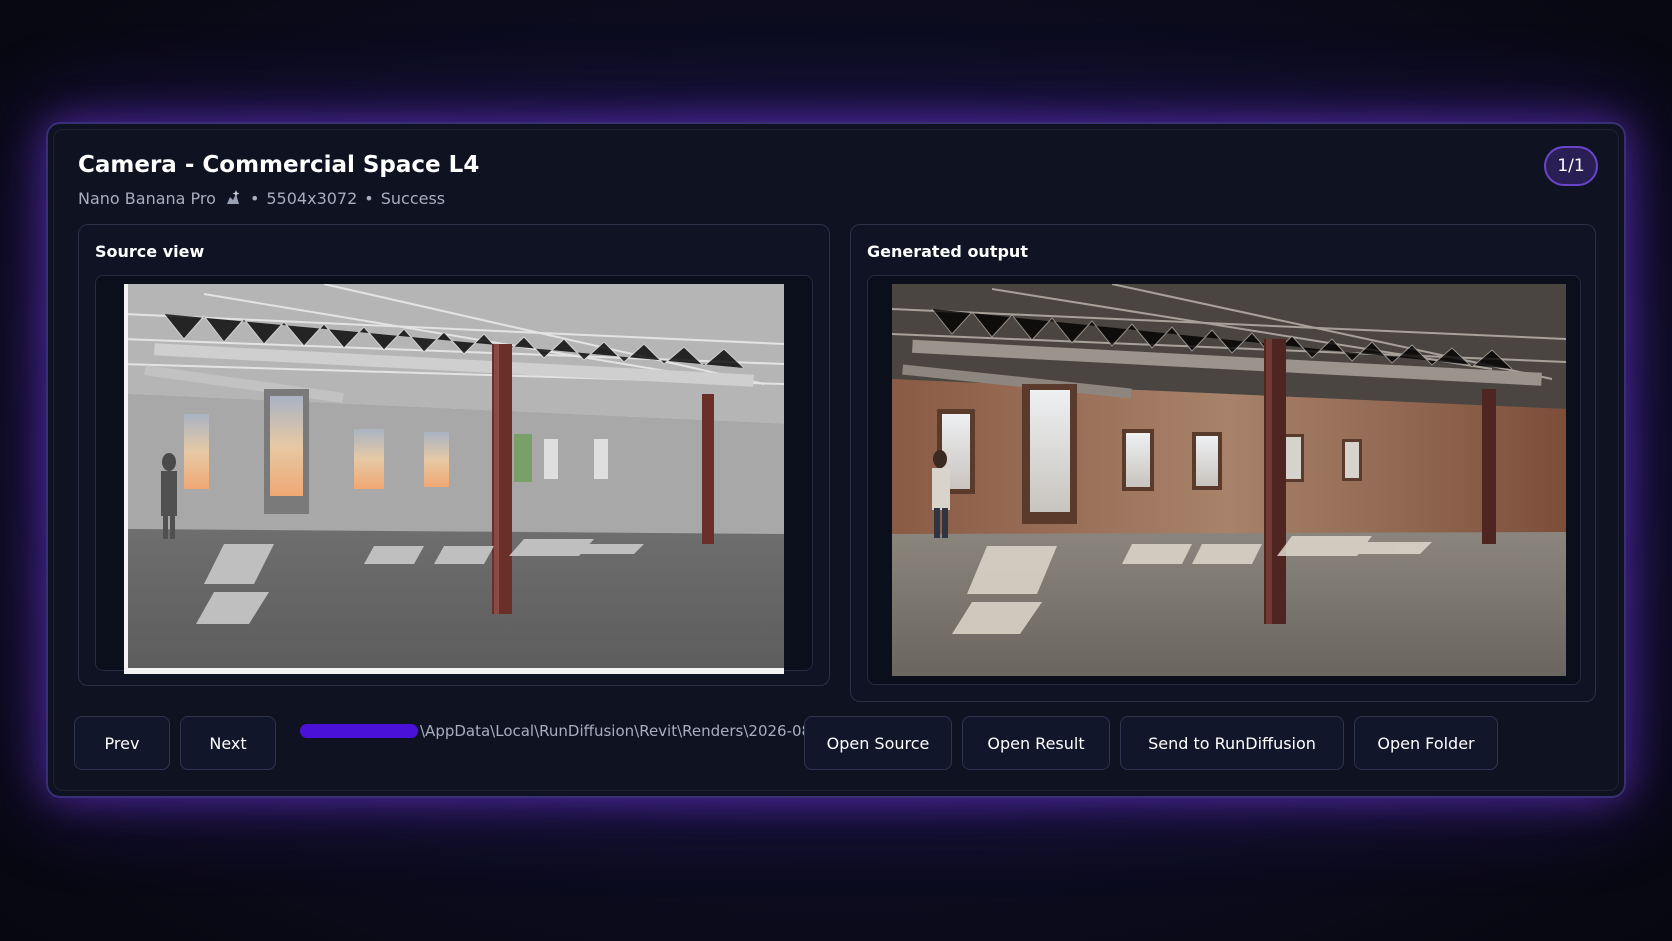  I want to click on open-folder-button: Open Folder, so click(1426, 743).